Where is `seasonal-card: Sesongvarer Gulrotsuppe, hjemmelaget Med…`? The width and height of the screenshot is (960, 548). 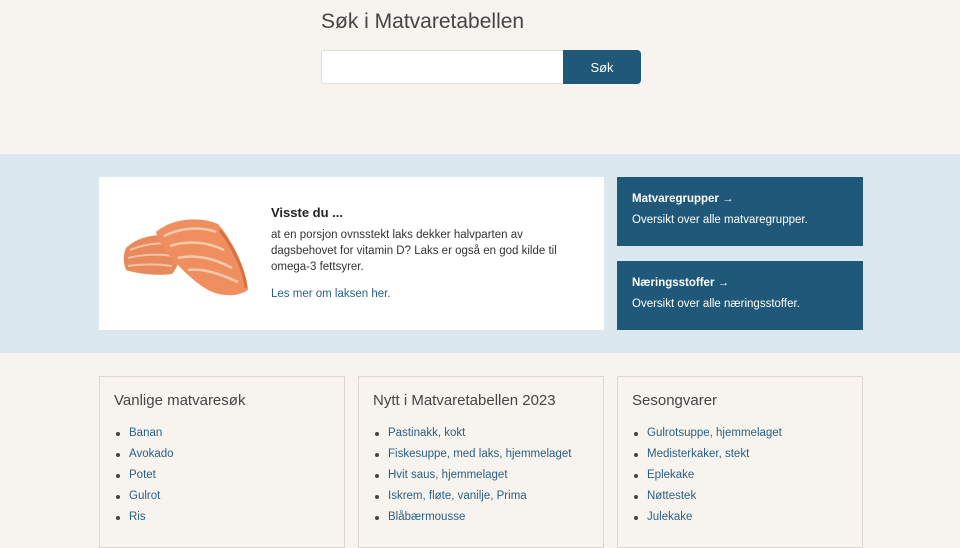 seasonal-card: Sesongvarer Gulrotsuppe, hjemmelaget Med… is located at coordinates (740, 462).